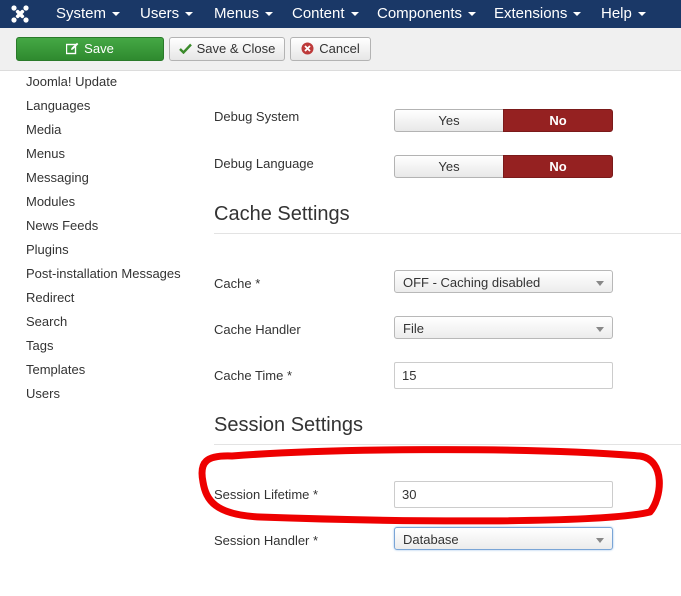 The width and height of the screenshot is (681, 596). What do you see at coordinates (503, 327) in the screenshot?
I see `cache-handler-select: File` at bounding box center [503, 327].